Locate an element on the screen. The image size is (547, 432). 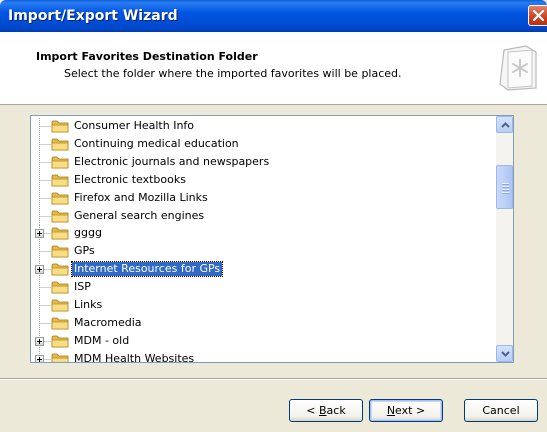
back-button: < Back is located at coordinates (326, 410).